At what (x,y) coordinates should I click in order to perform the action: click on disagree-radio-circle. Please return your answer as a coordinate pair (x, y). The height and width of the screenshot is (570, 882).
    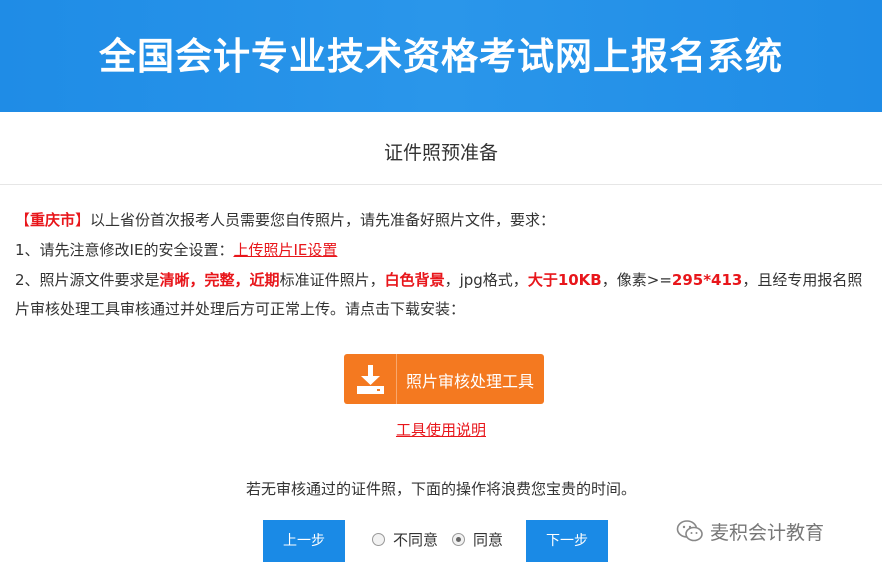
    Looking at the image, I should click on (378, 539).